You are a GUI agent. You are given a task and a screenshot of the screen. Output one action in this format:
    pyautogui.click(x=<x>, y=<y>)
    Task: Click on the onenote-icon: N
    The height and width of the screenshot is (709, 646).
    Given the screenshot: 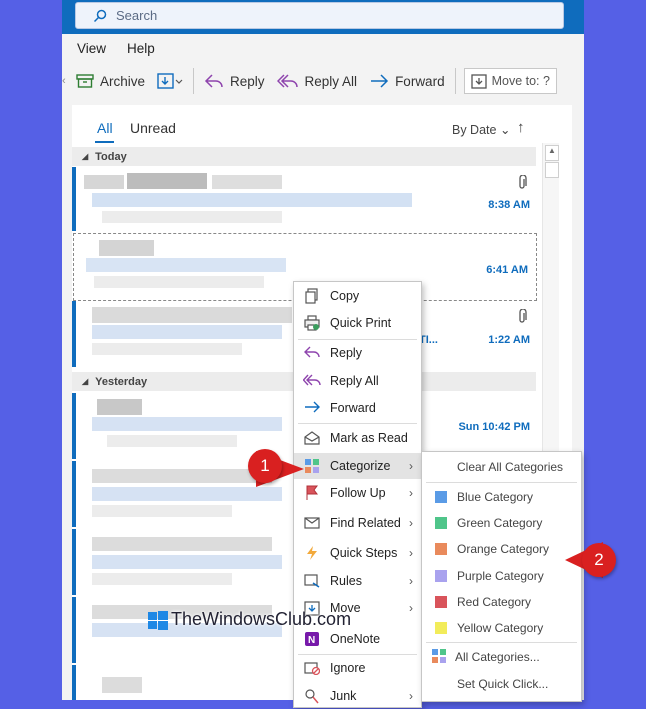 What is the action you would take?
    pyautogui.click(x=312, y=639)
    